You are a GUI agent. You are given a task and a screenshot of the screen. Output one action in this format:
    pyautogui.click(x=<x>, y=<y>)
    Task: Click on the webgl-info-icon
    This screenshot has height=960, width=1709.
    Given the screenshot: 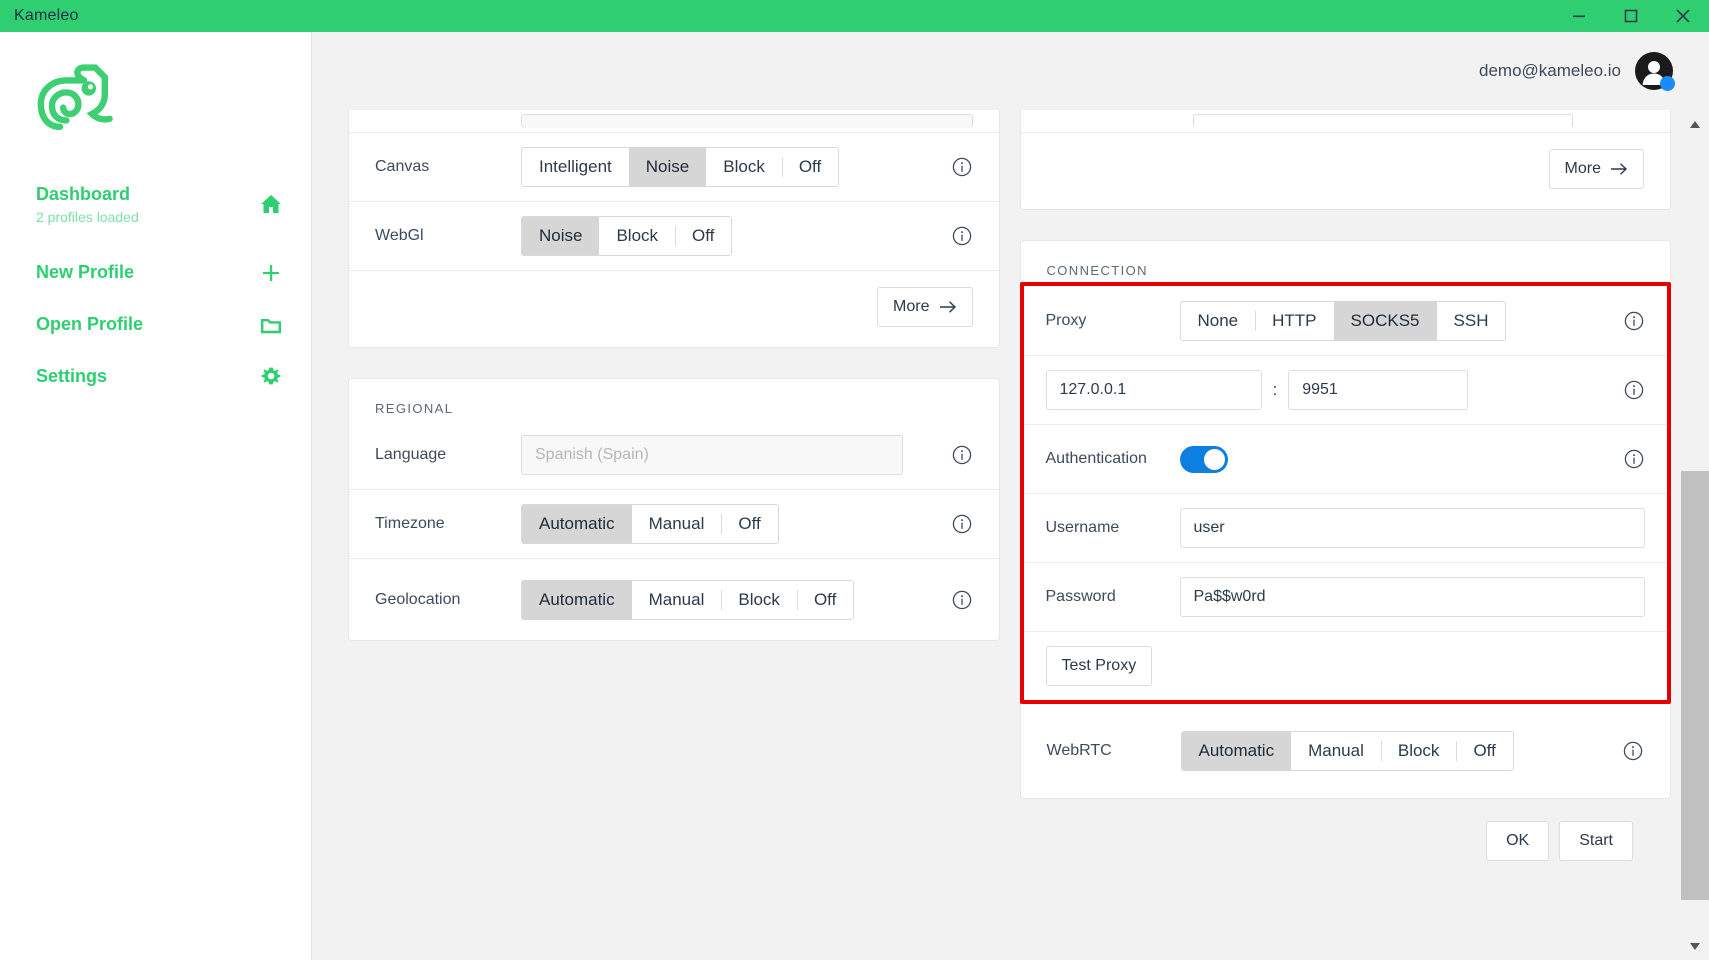 What is the action you would take?
    pyautogui.click(x=953, y=236)
    